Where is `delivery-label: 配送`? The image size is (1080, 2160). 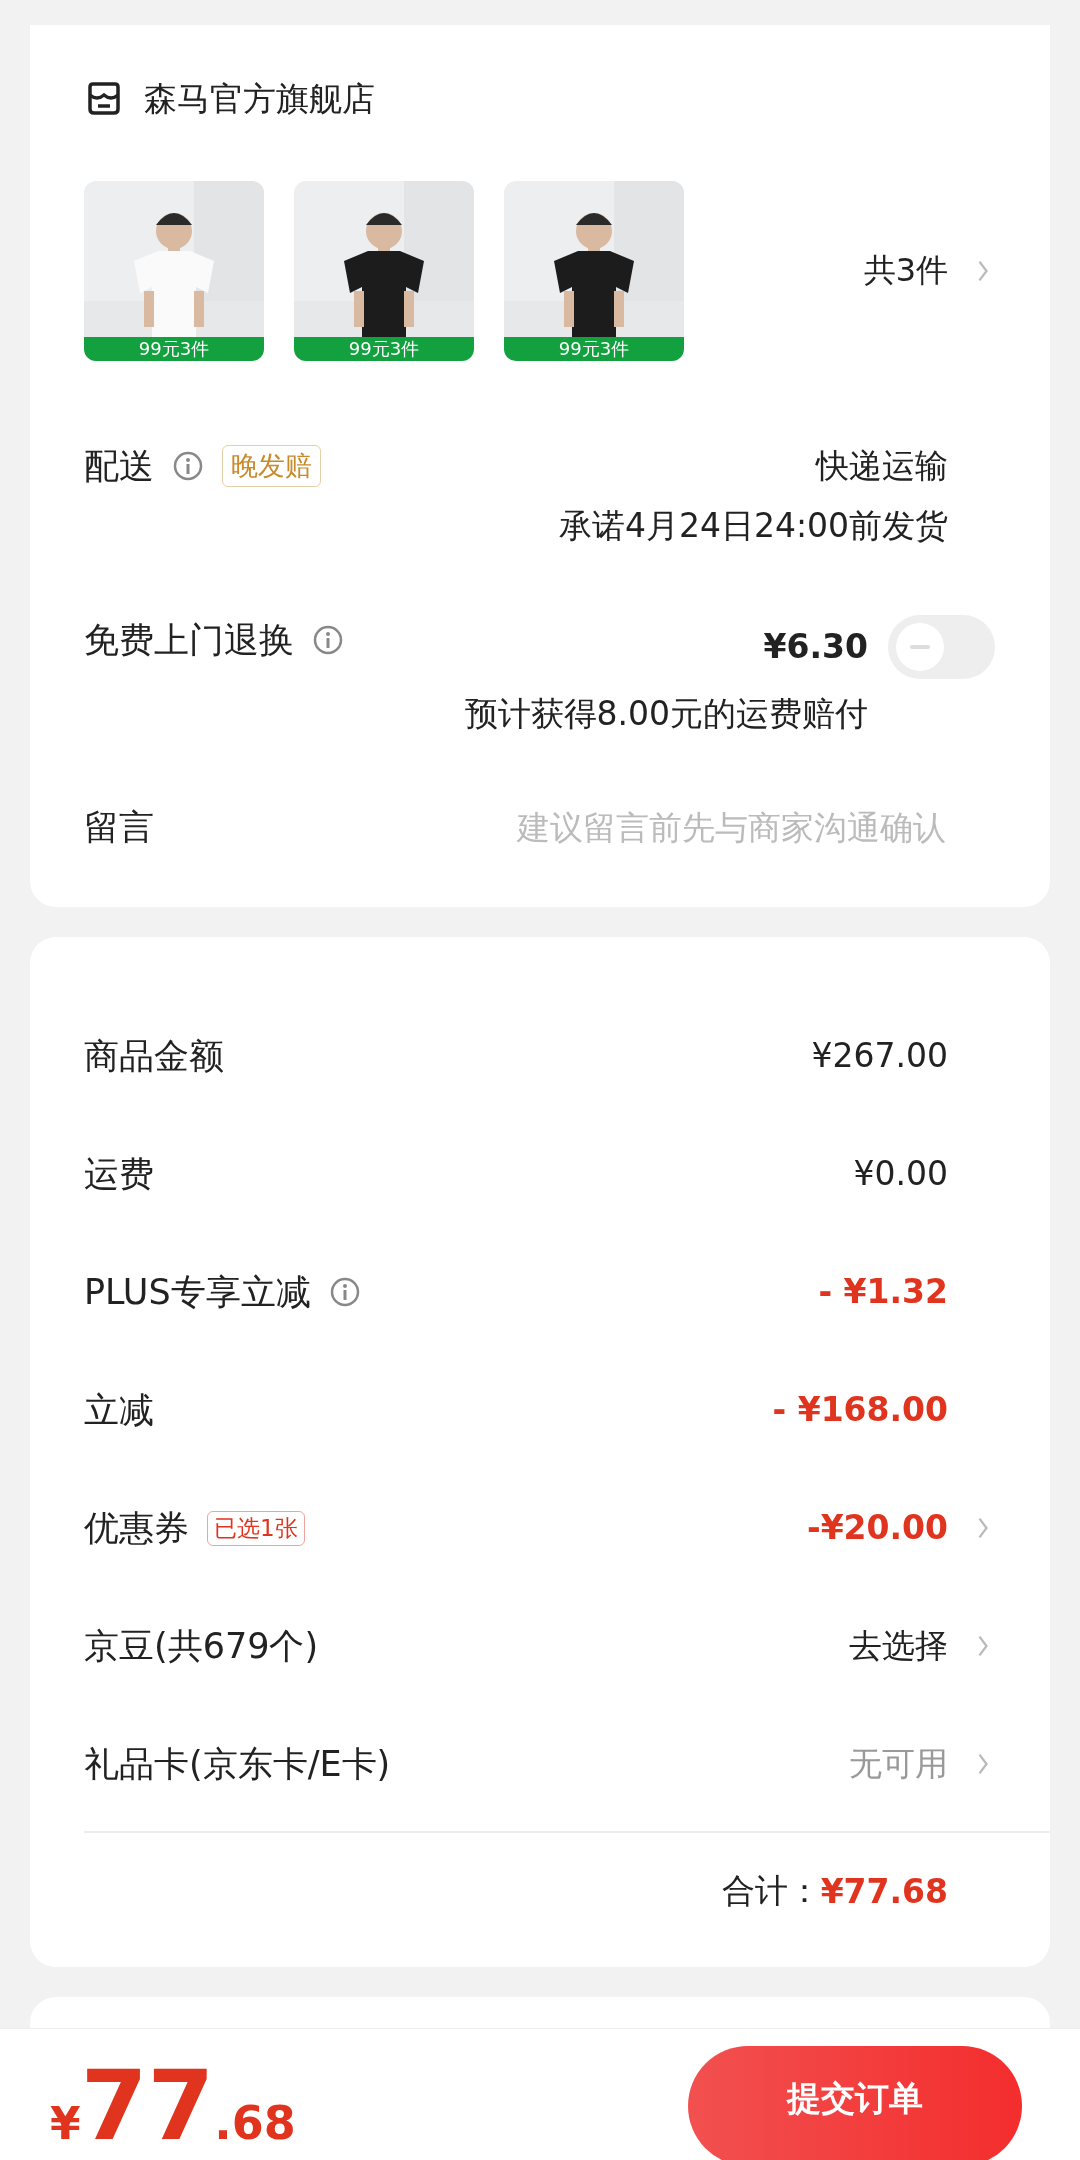
delivery-label: 配送 is located at coordinates (119, 466).